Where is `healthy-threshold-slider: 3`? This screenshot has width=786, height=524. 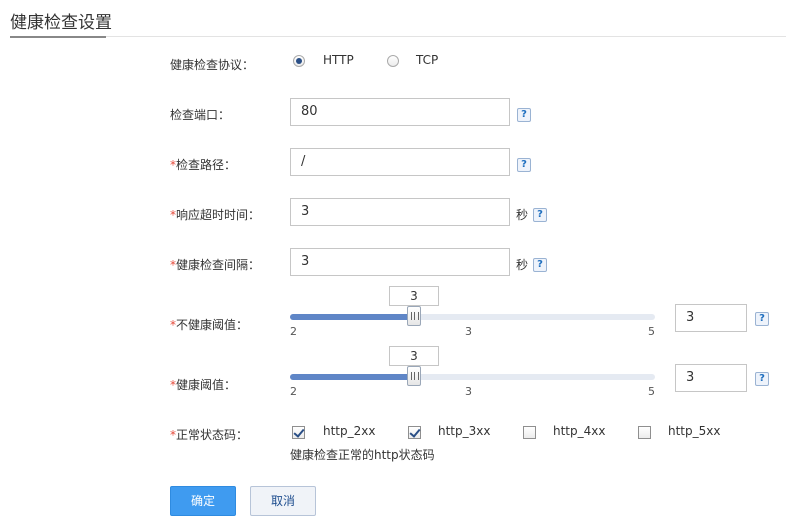 healthy-threshold-slider: 3 is located at coordinates (472, 366).